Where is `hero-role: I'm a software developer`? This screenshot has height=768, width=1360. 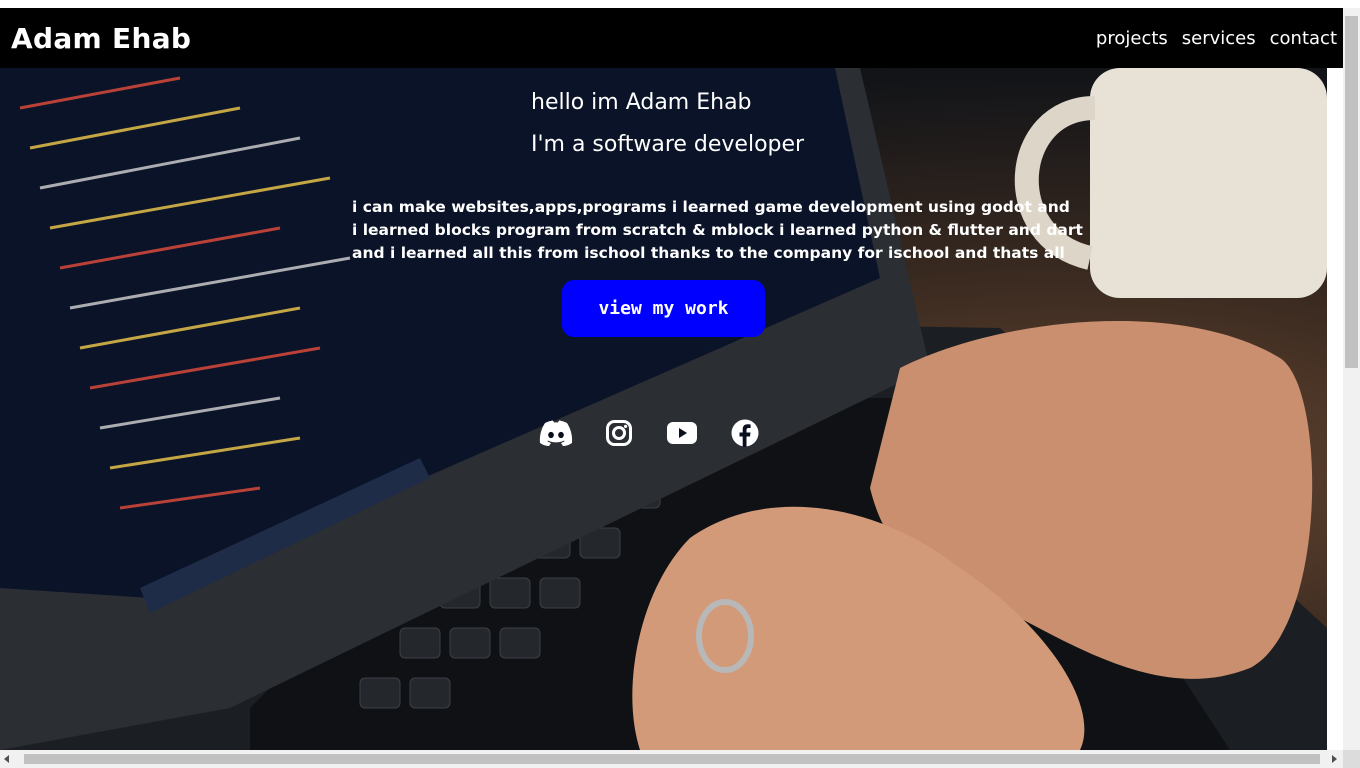
hero-role: I'm a software developer is located at coordinates (668, 144).